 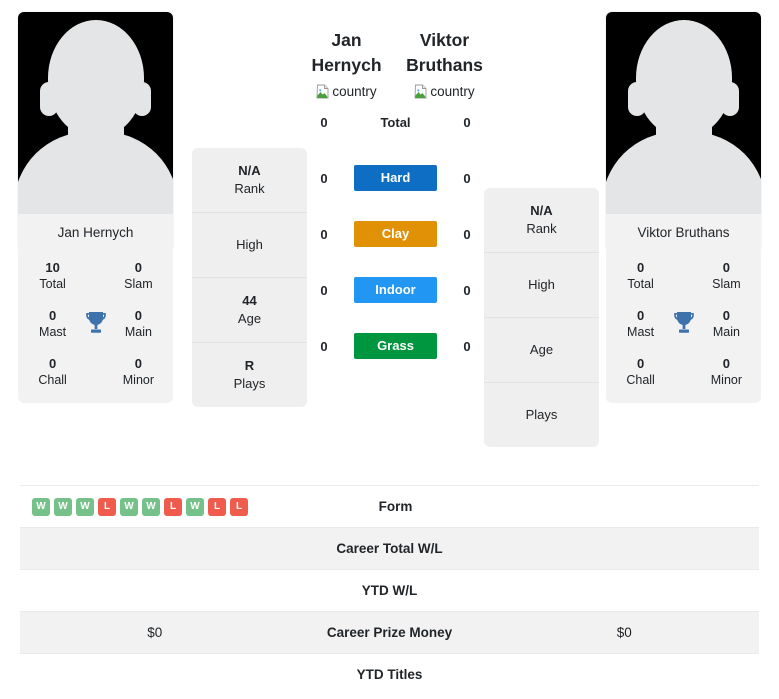 What do you see at coordinates (444, 53) in the screenshot?
I see `right-player-name: Viktor Bruthans` at bounding box center [444, 53].